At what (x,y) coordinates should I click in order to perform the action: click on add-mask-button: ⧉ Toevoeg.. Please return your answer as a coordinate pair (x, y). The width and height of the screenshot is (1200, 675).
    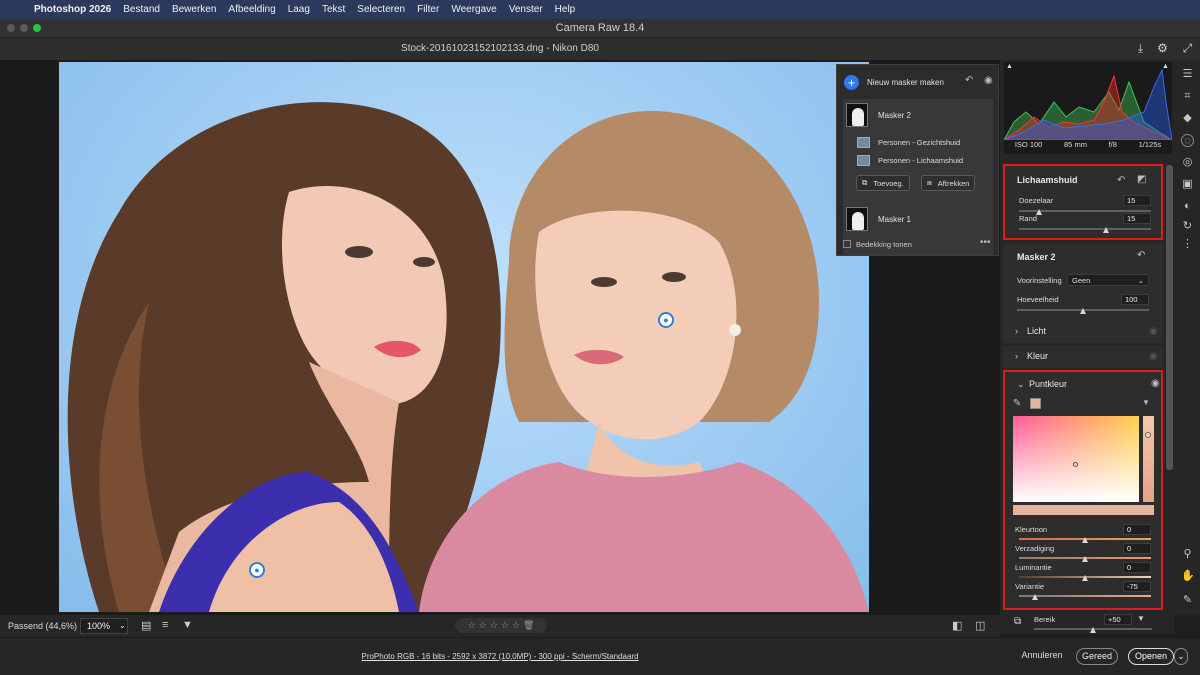
    Looking at the image, I should click on (883, 183).